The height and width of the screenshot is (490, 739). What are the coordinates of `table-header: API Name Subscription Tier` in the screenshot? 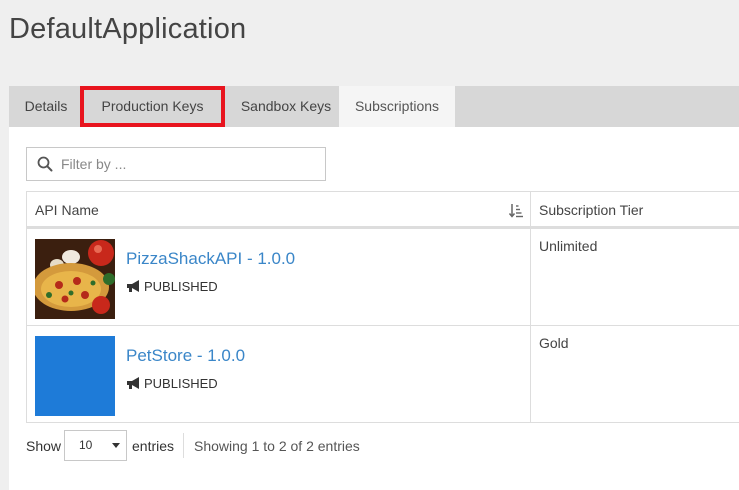 It's located at (382, 210).